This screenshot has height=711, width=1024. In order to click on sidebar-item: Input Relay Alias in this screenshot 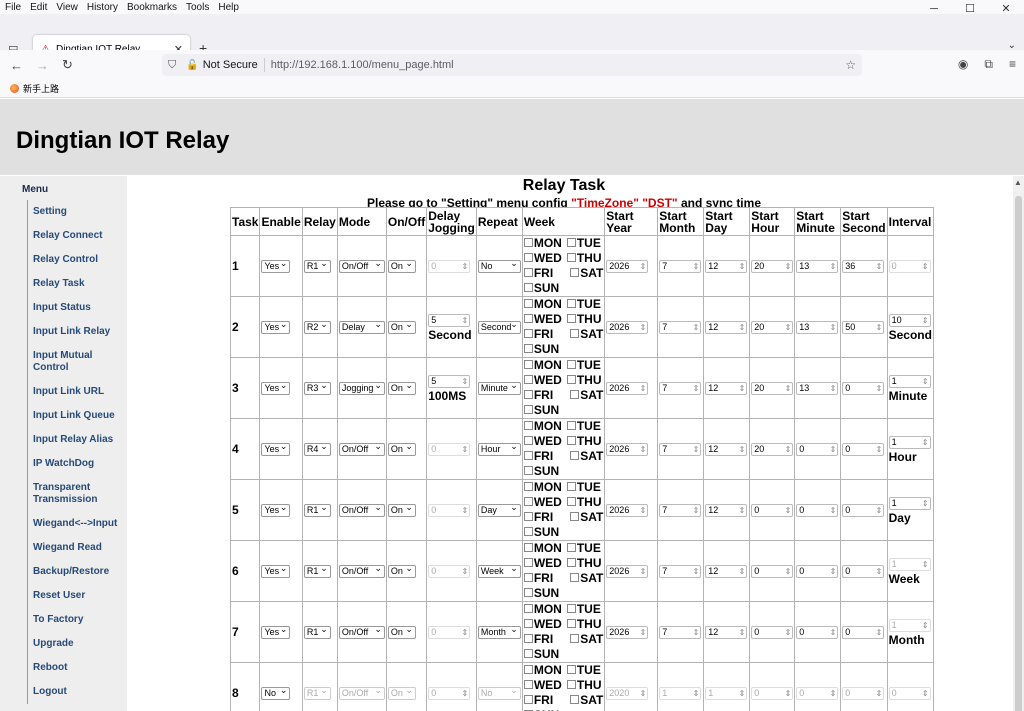, I will do `click(77, 440)`.